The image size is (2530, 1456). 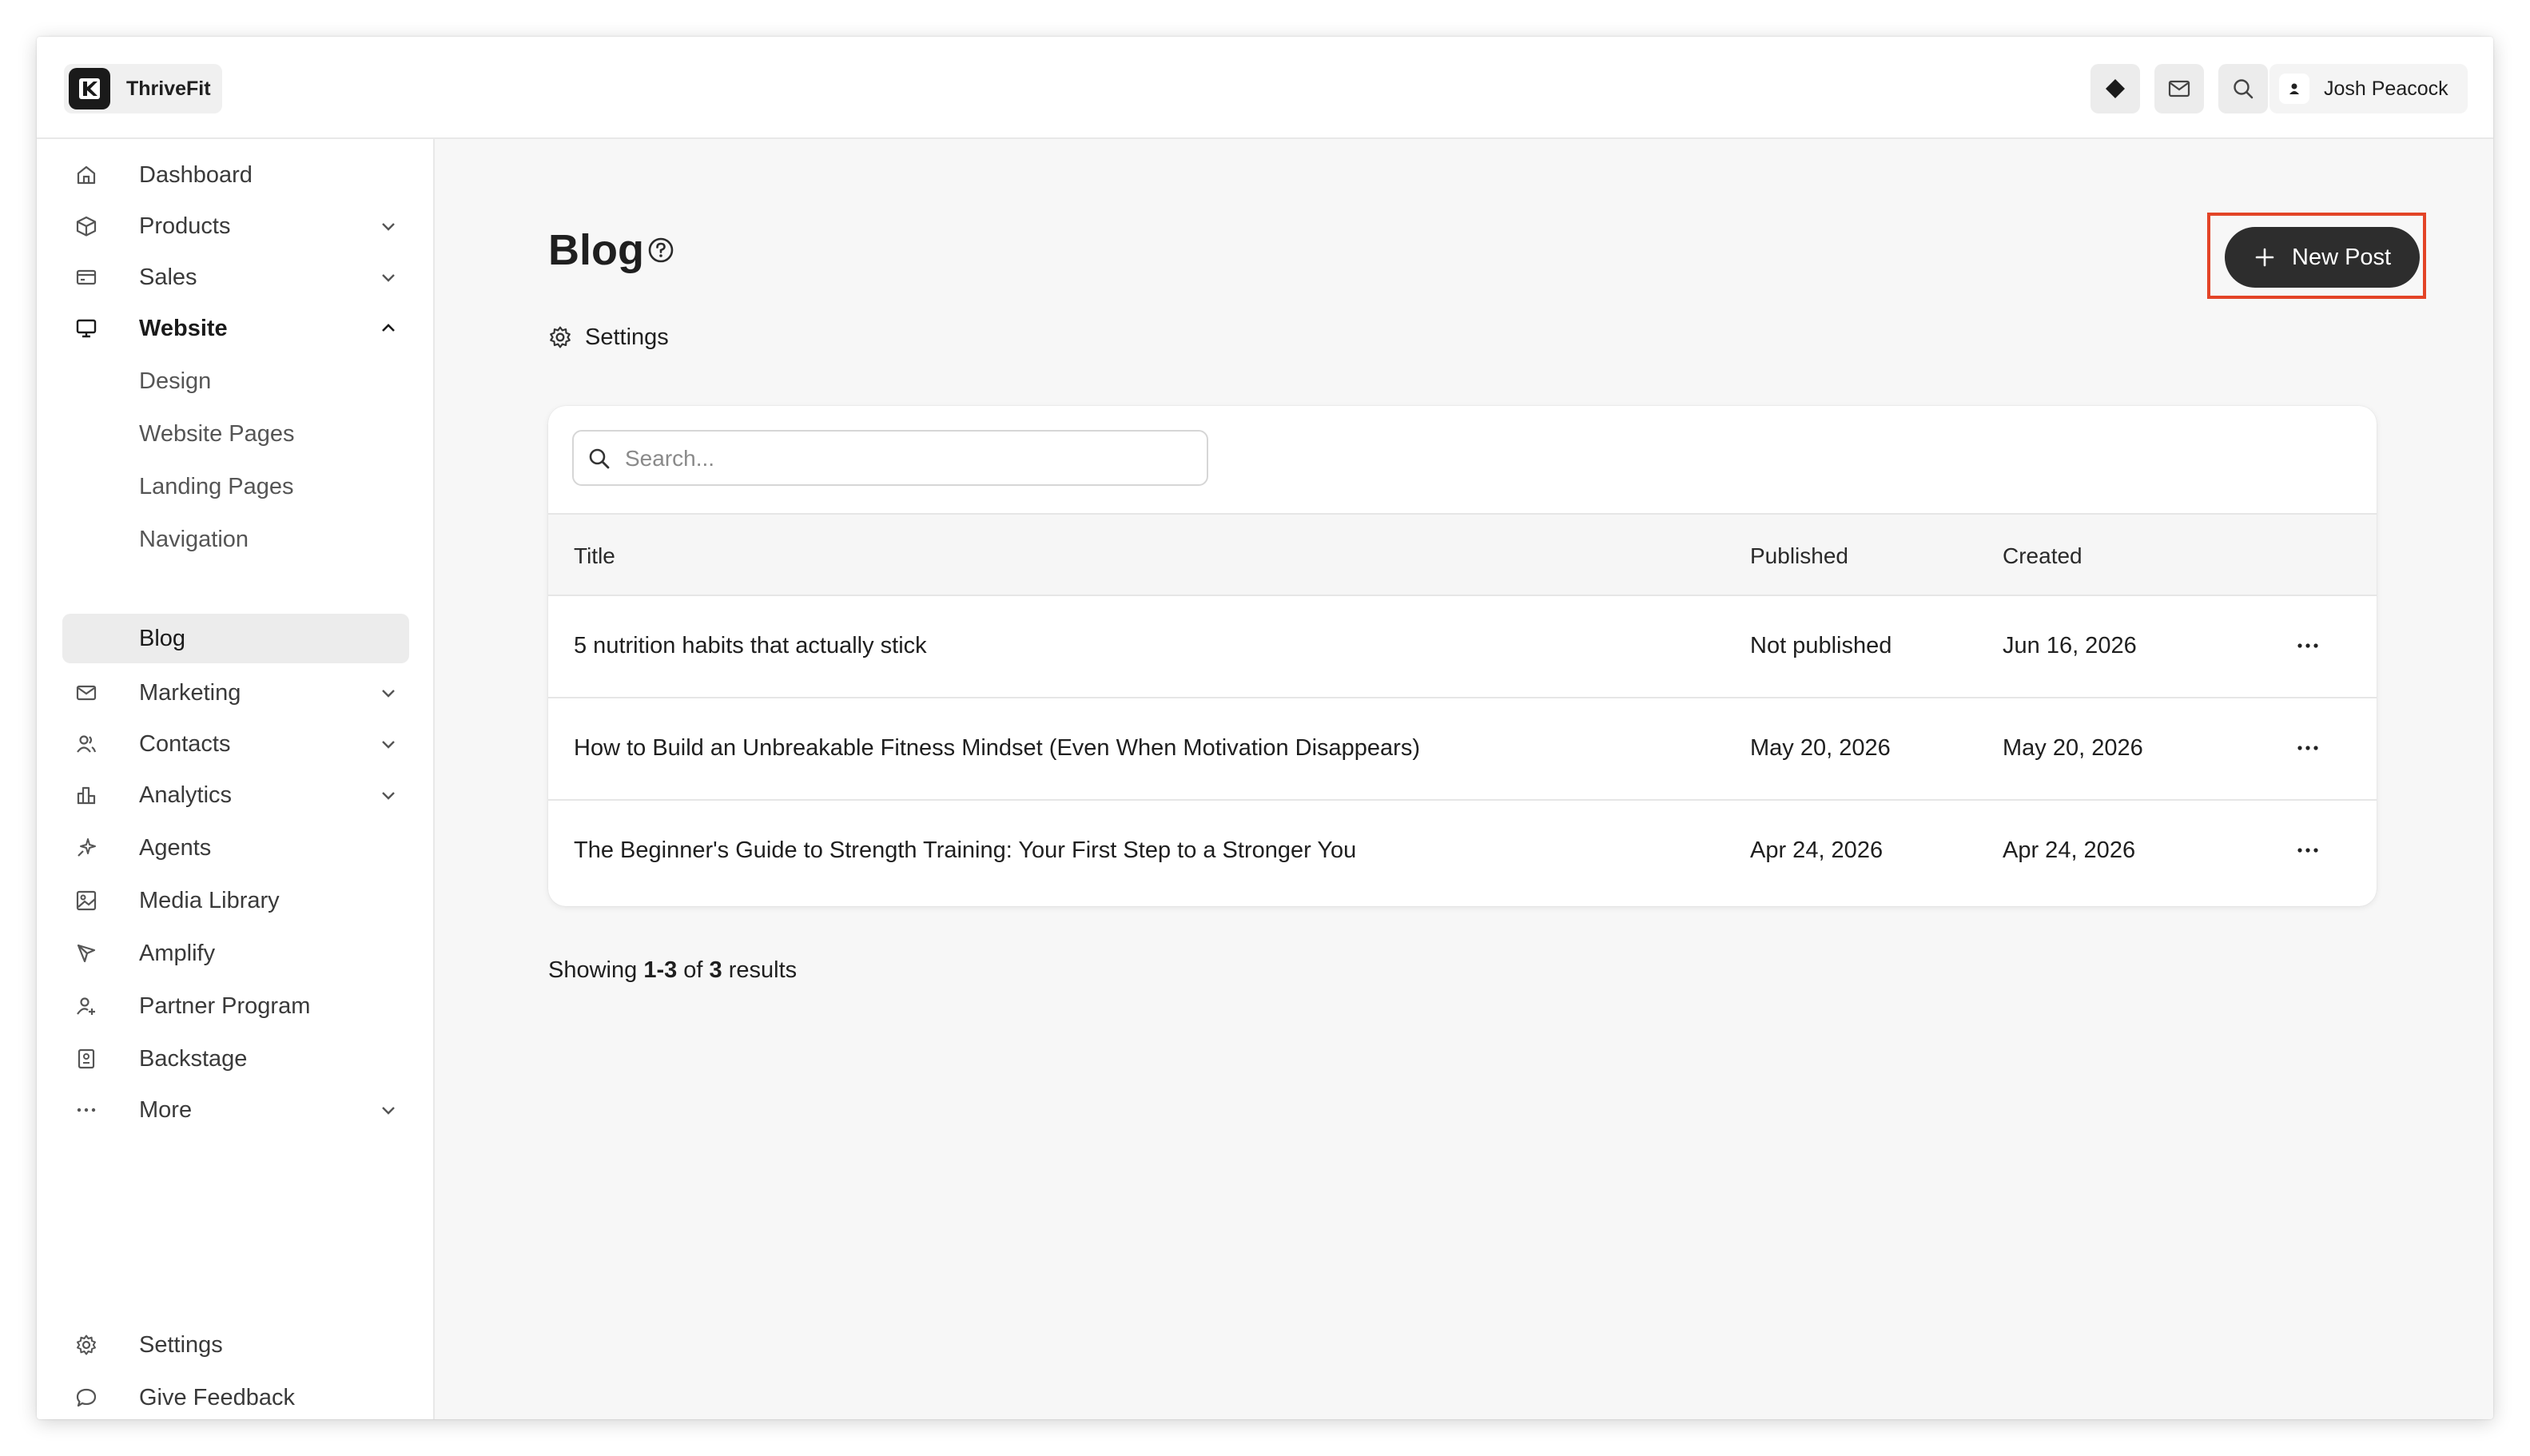 What do you see at coordinates (86, 953) in the screenshot?
I see `send-icon` at bounding box center [86, 953].